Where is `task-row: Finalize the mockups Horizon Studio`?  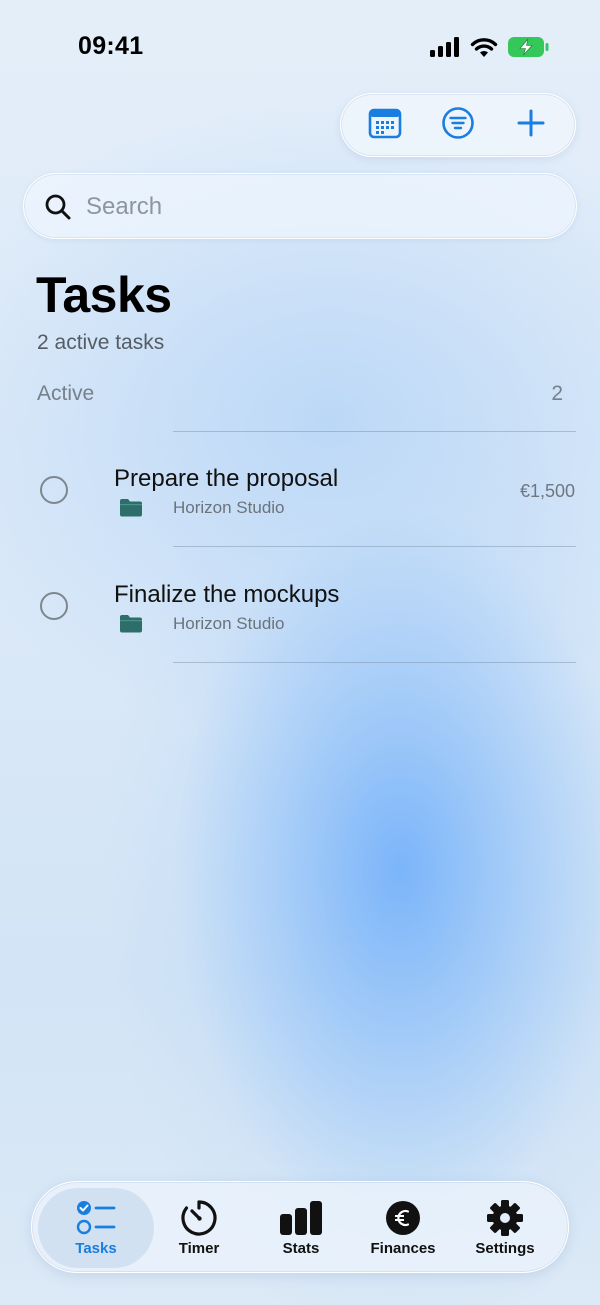 task-row: Finalize the mockups Horizon Studio is located at coordinates (300, 604).